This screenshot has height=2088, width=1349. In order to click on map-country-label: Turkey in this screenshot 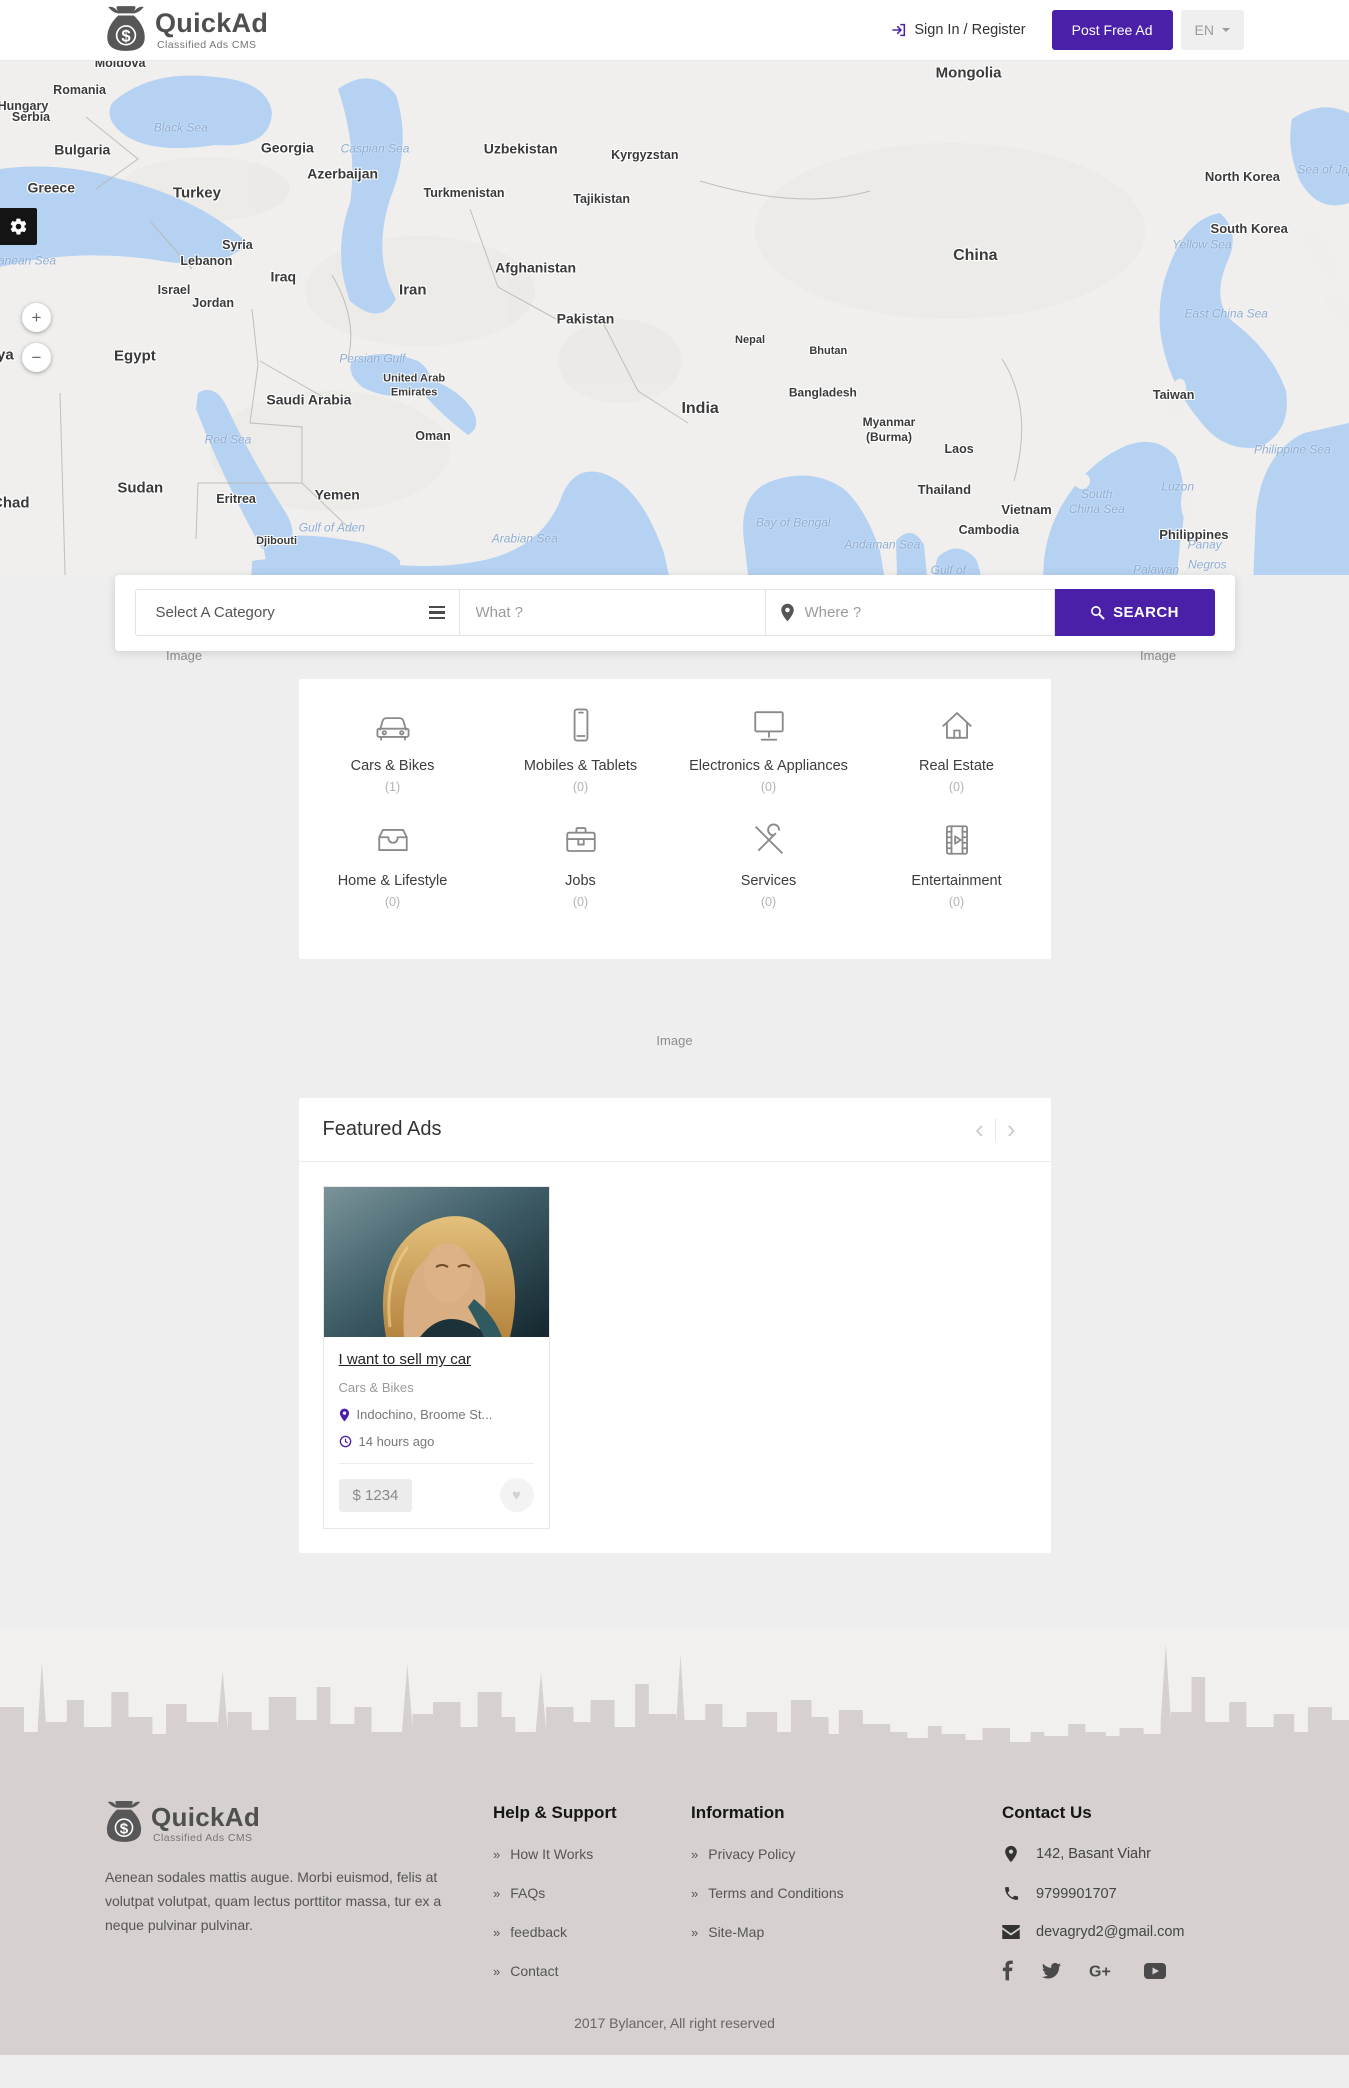, I will do `click(196, 194)`.